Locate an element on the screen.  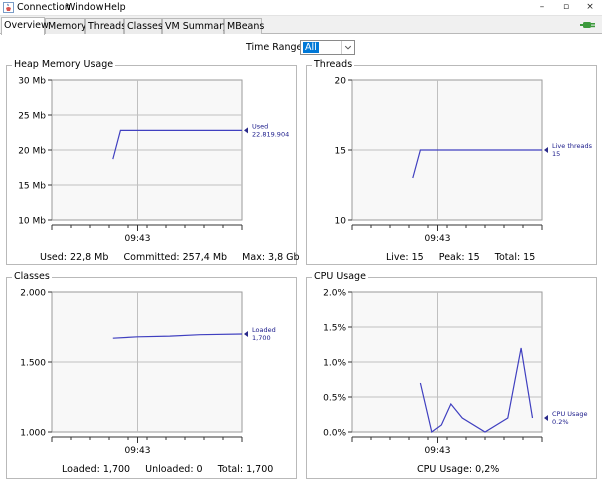
classes-stats: Loaded: 1,700 Unloaded: 0 Total: 1,700 is located at coordinates (168, 469).